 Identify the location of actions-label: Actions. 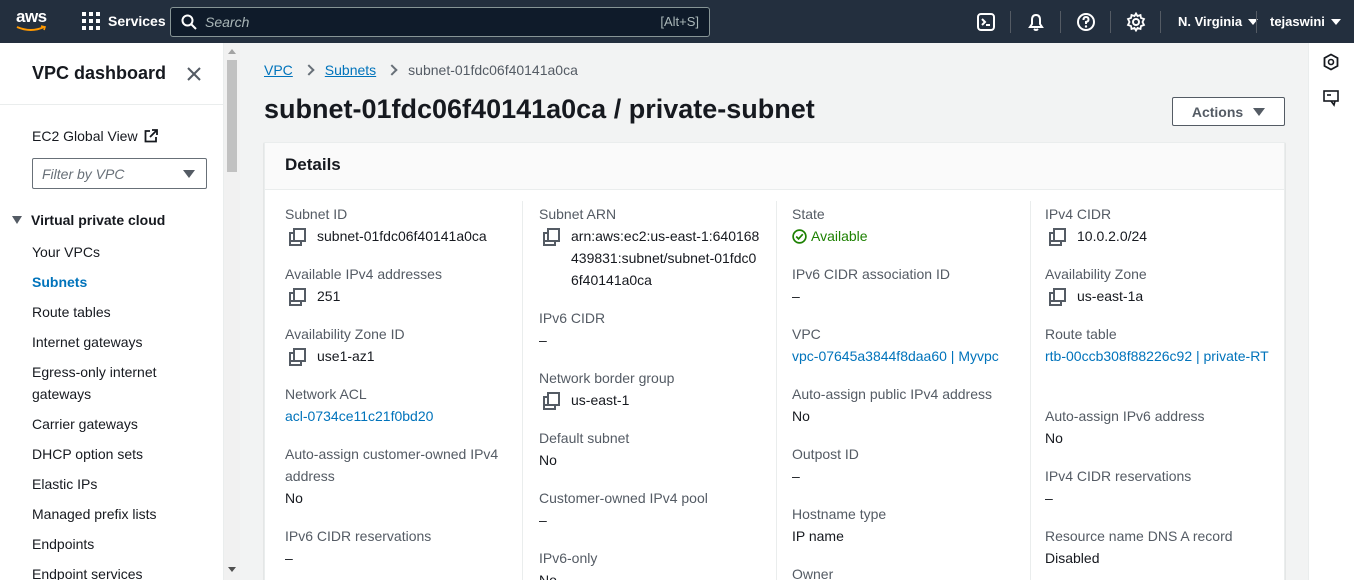
(1217, 111).